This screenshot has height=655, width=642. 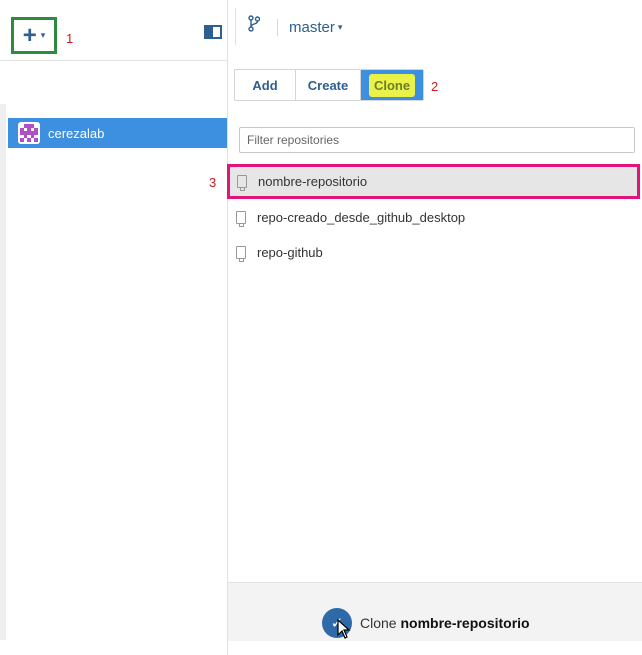 I want to click on clone-button: ✓ Clone nombre-repositorio, so click(x=426, y=623).